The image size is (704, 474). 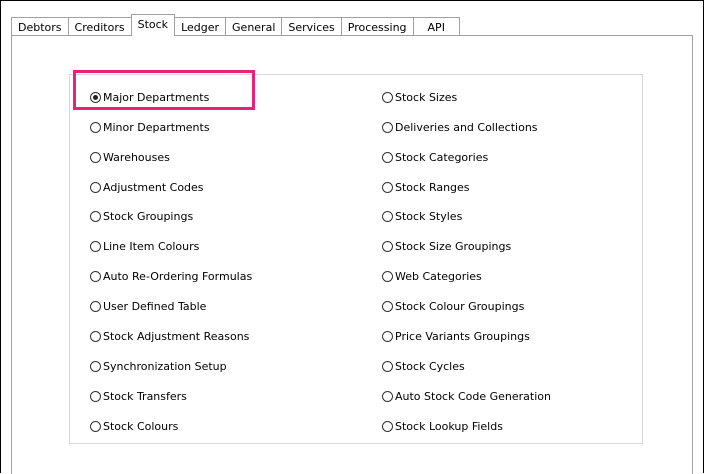 I want to click on radio-label: Major Departments, so click(x=156, y=97).